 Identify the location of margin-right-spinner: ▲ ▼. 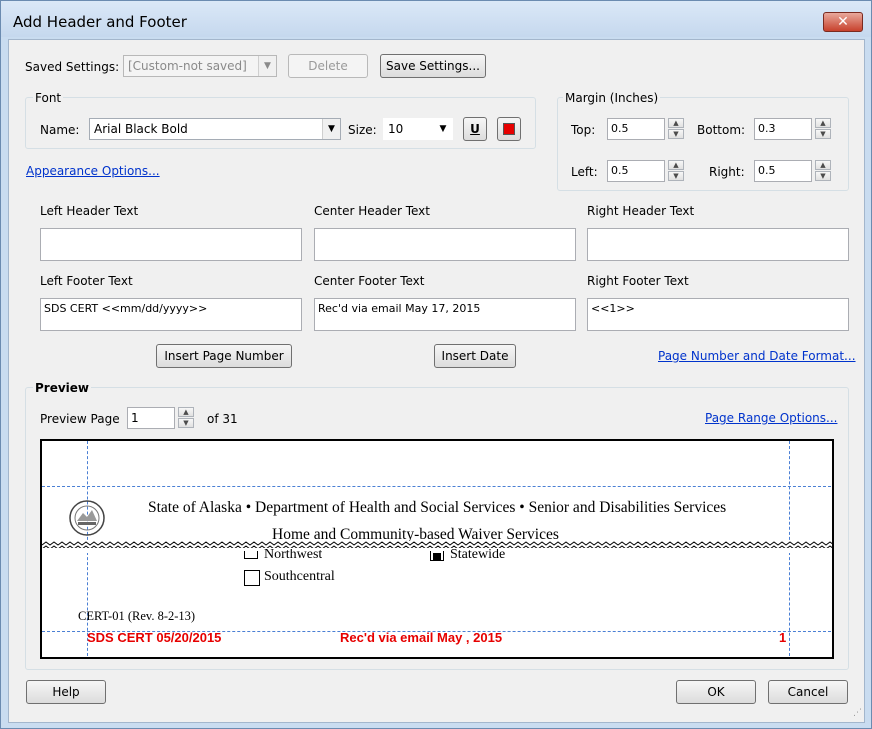
(823, 171).